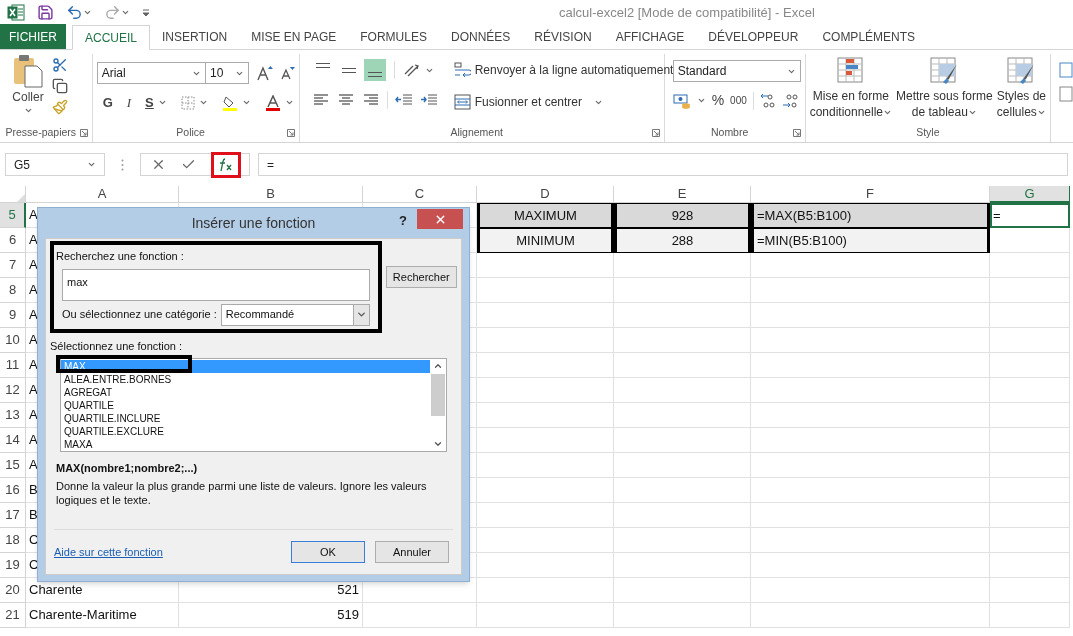  What do you see at coordinates (1066, 94) in the screenshot?
I see `delete-cells-icon` at bounding box center [1066, 94].